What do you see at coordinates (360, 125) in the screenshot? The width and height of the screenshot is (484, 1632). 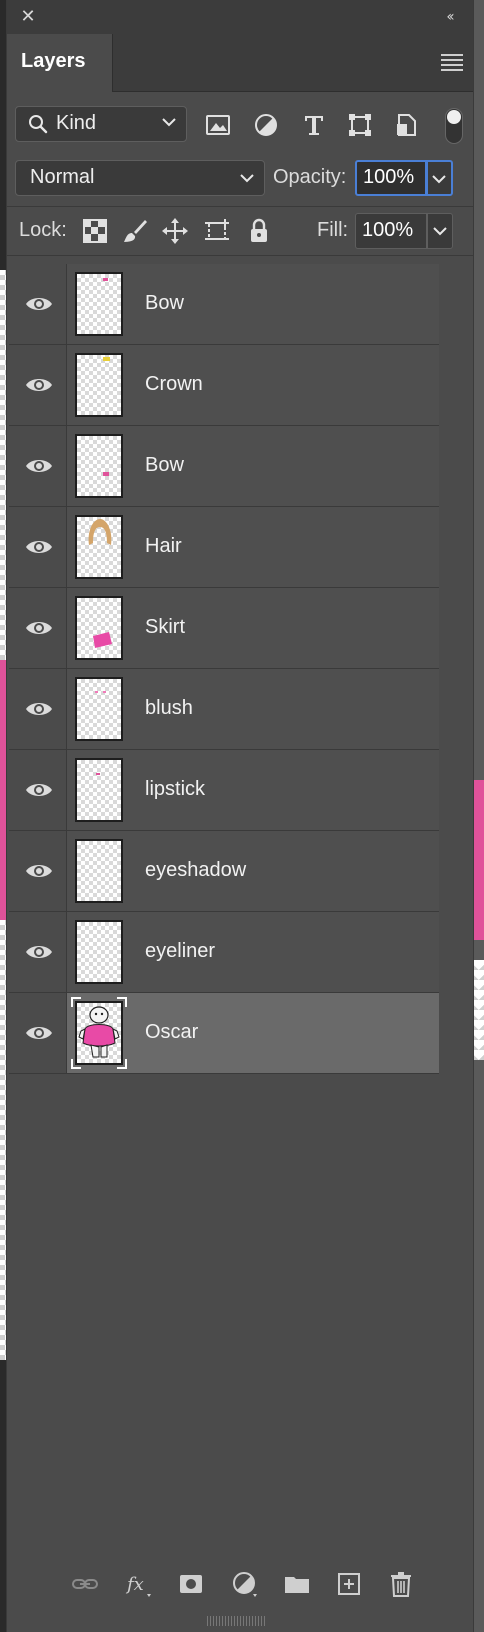 I see `shape-filter-icon` at bounding box center [360, 125].